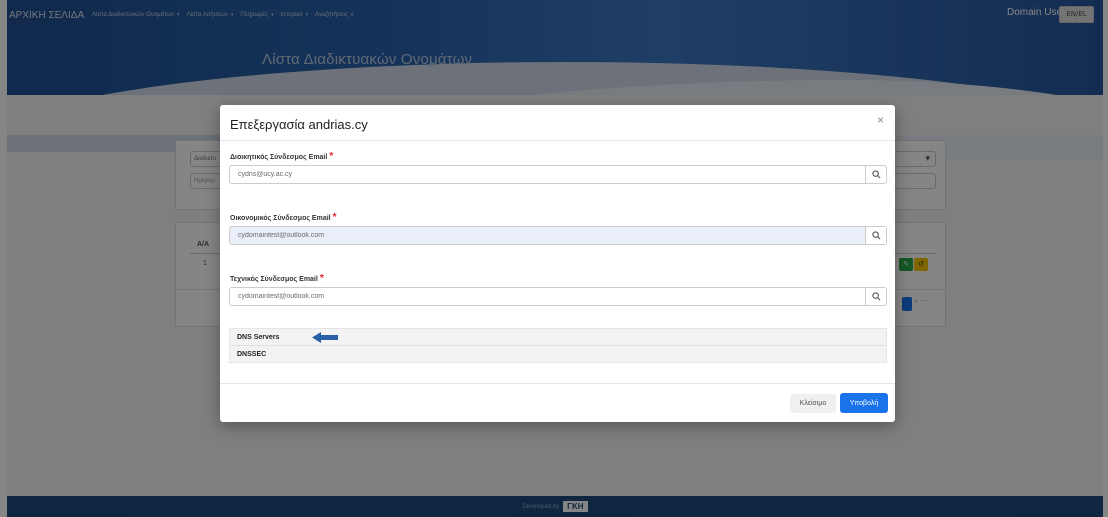 This screenshot has width=1108, height=517. I want to click on financial-contact-email-field, so click(558, 235).